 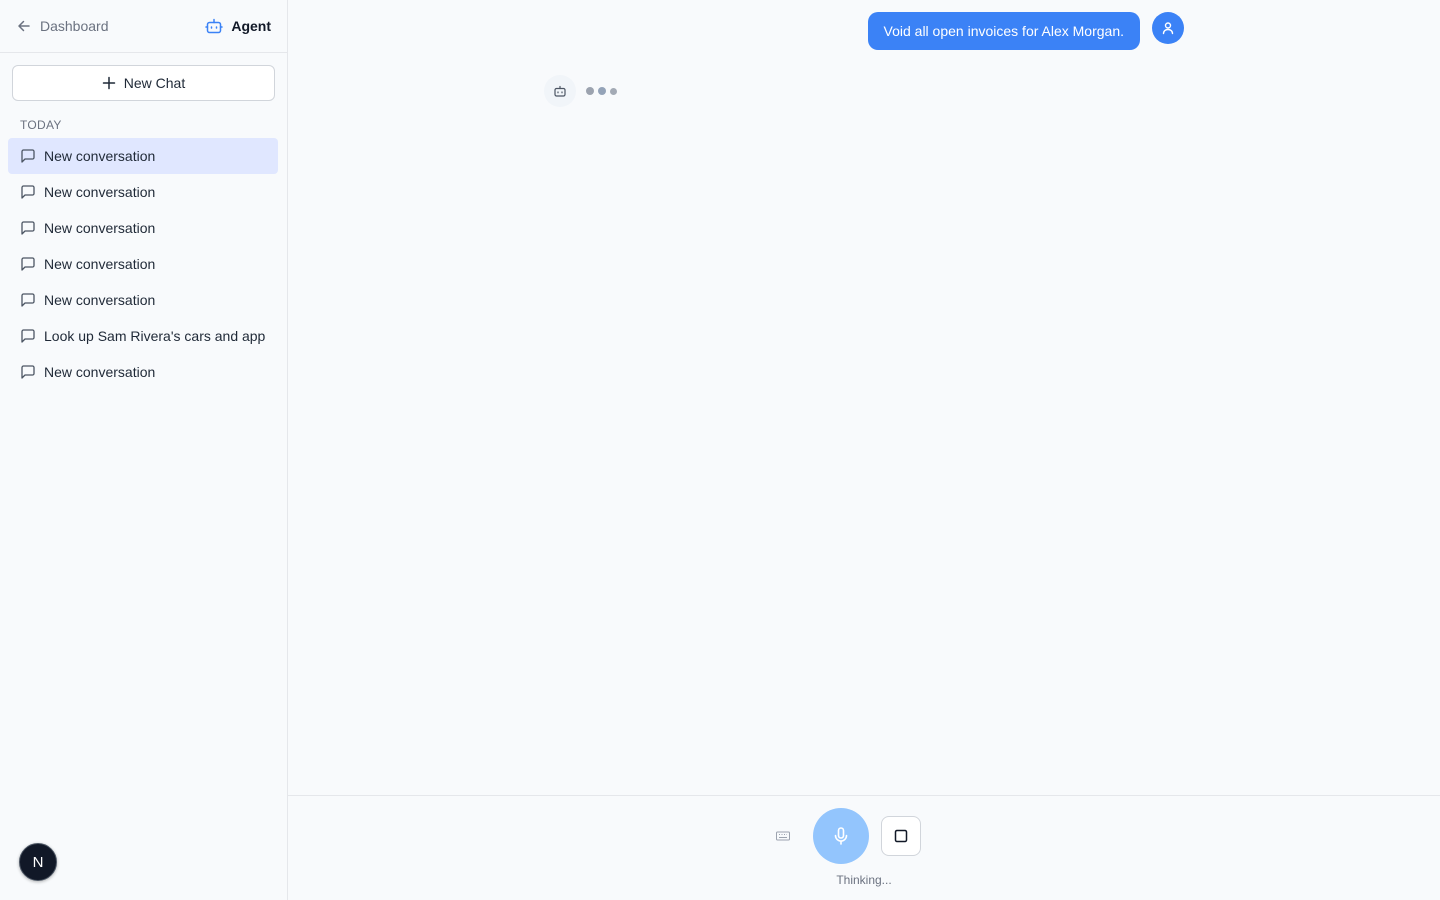 I want to click on conversation-item: Look up Sam Rivera's cars and appo, so click(x=143, y=336).